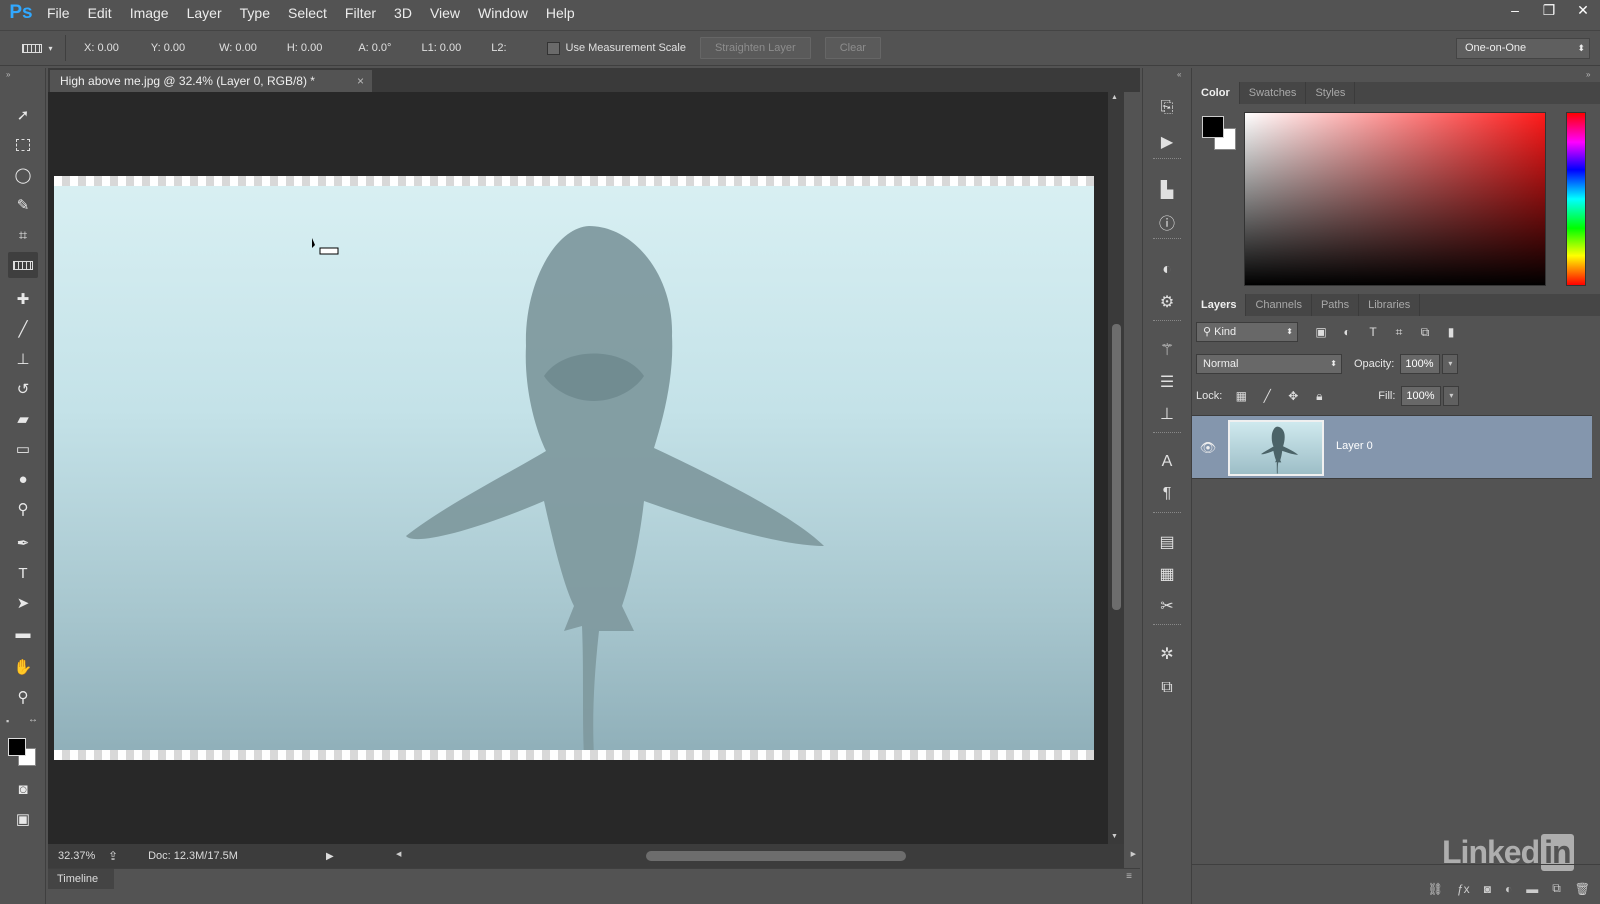  I want to click on tab-layers: Layers, so click(1219, 305).